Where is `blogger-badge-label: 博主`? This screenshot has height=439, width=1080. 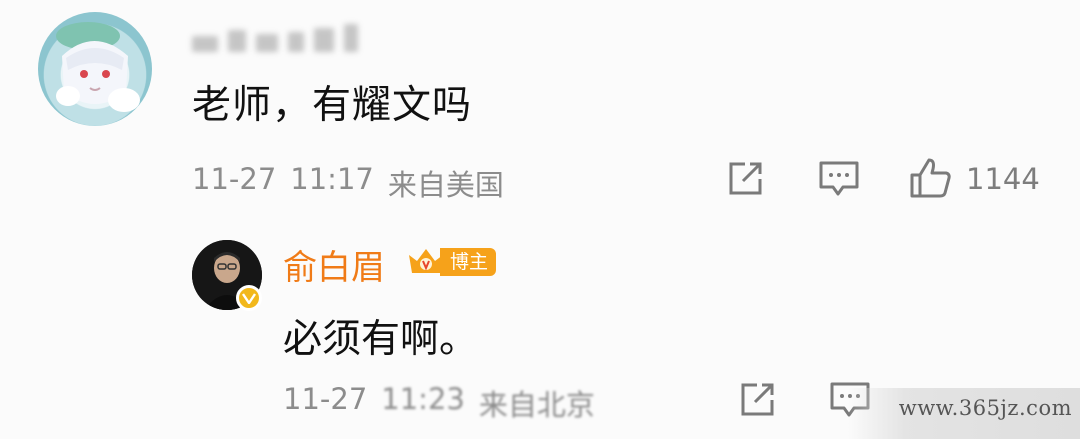 blogger-badge-label: 博主 is located at coordinates (468, 262).